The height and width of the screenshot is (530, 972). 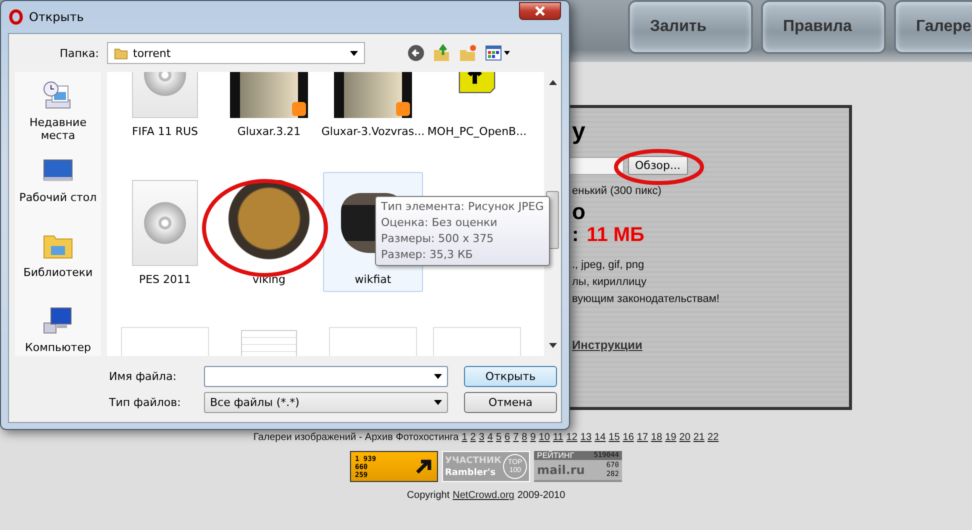 What do you see at coordinates (642, 437) in the screenshot?
I see `page-link: 17` at bounding box center [642, 437].